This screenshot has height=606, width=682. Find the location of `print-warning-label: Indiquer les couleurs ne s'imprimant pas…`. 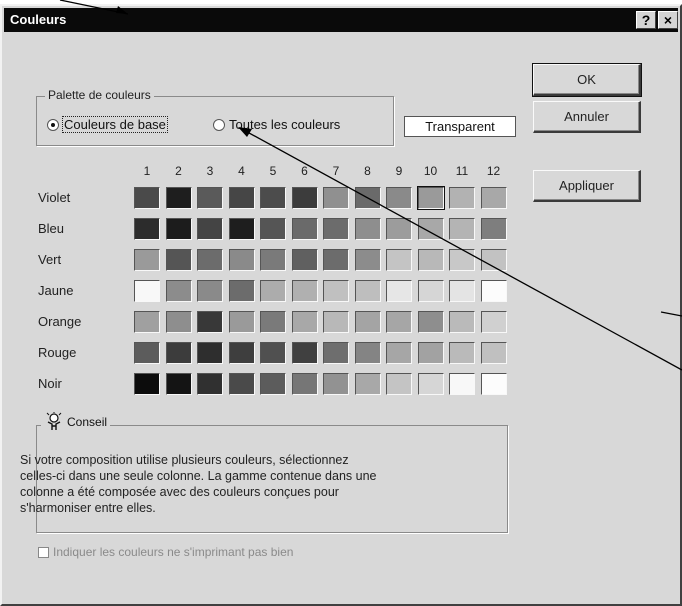

print-warning-label: Indiquer les couleurs ne s'imprimant pas… is located at coordinates (173, 552).